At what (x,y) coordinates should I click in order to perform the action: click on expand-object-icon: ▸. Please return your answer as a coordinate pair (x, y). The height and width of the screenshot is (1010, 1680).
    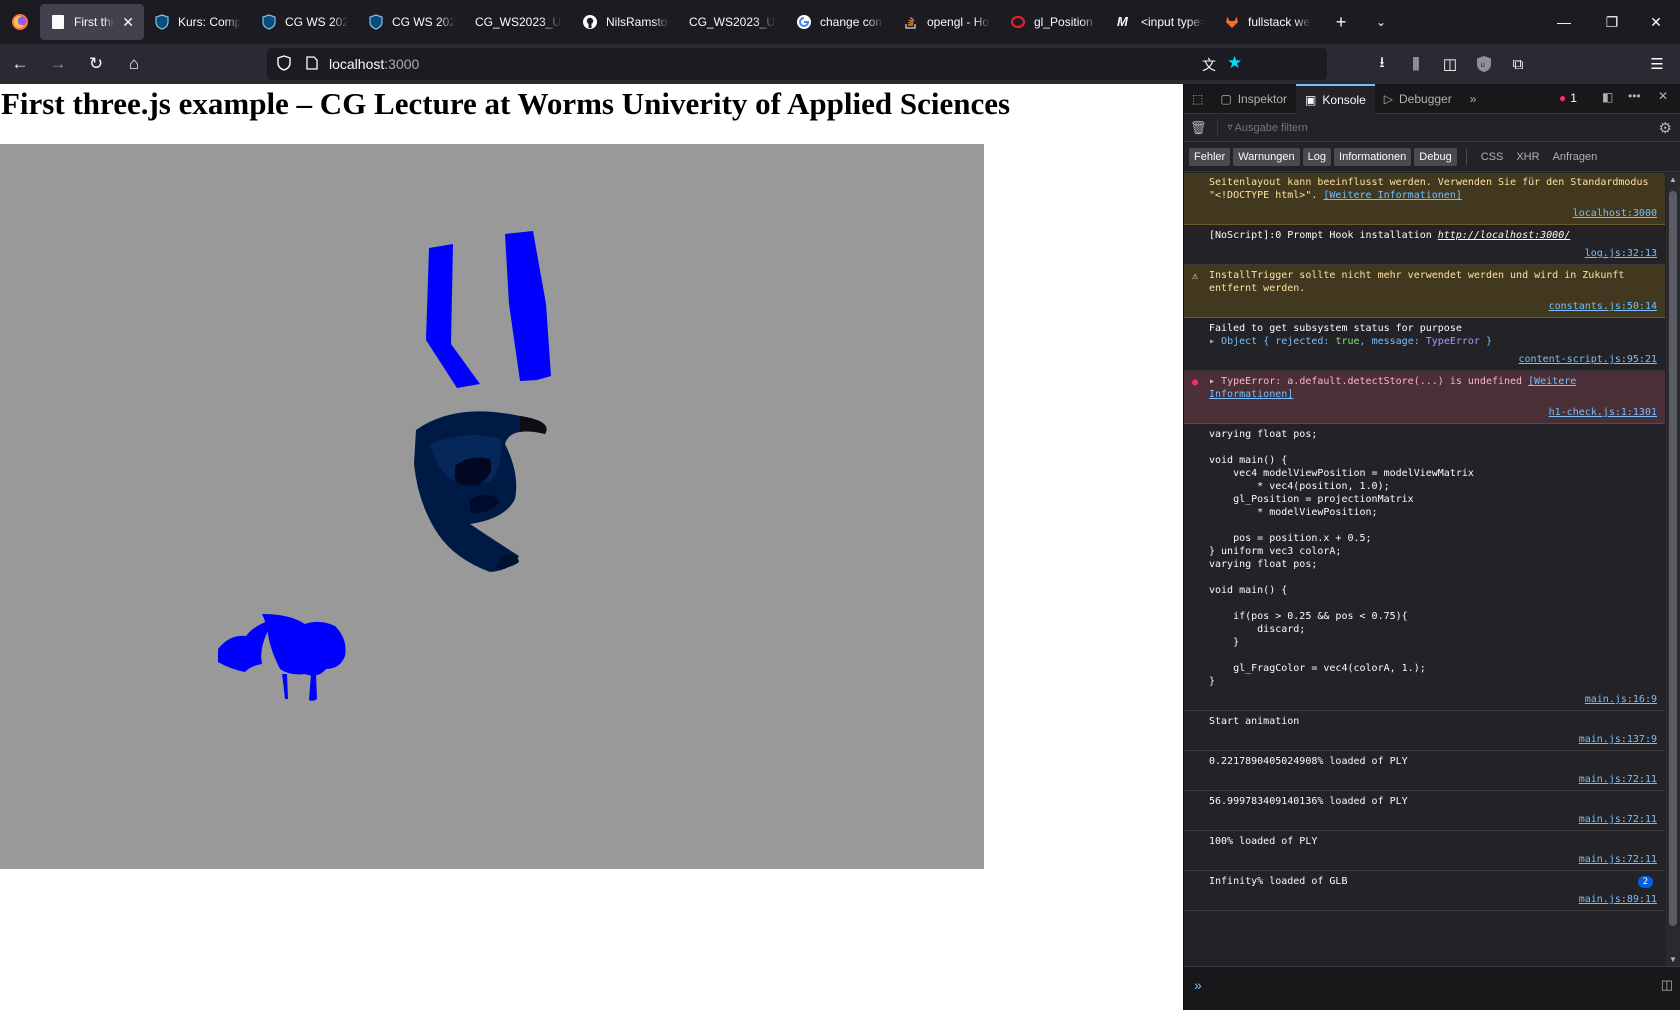
    Looking at the image, I should click on (1215, 341).